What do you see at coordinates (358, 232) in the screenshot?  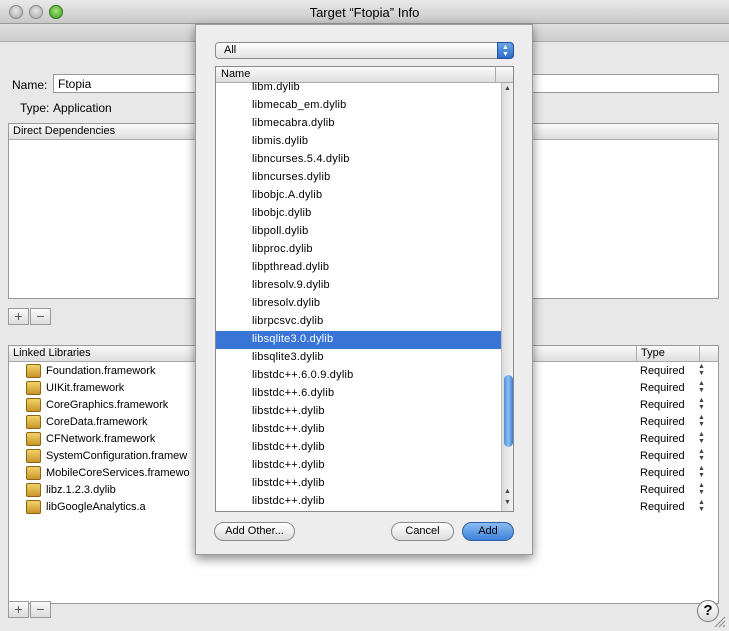 I see `file-list-item: libpoll.dylib` at bounding box center [358, 232].